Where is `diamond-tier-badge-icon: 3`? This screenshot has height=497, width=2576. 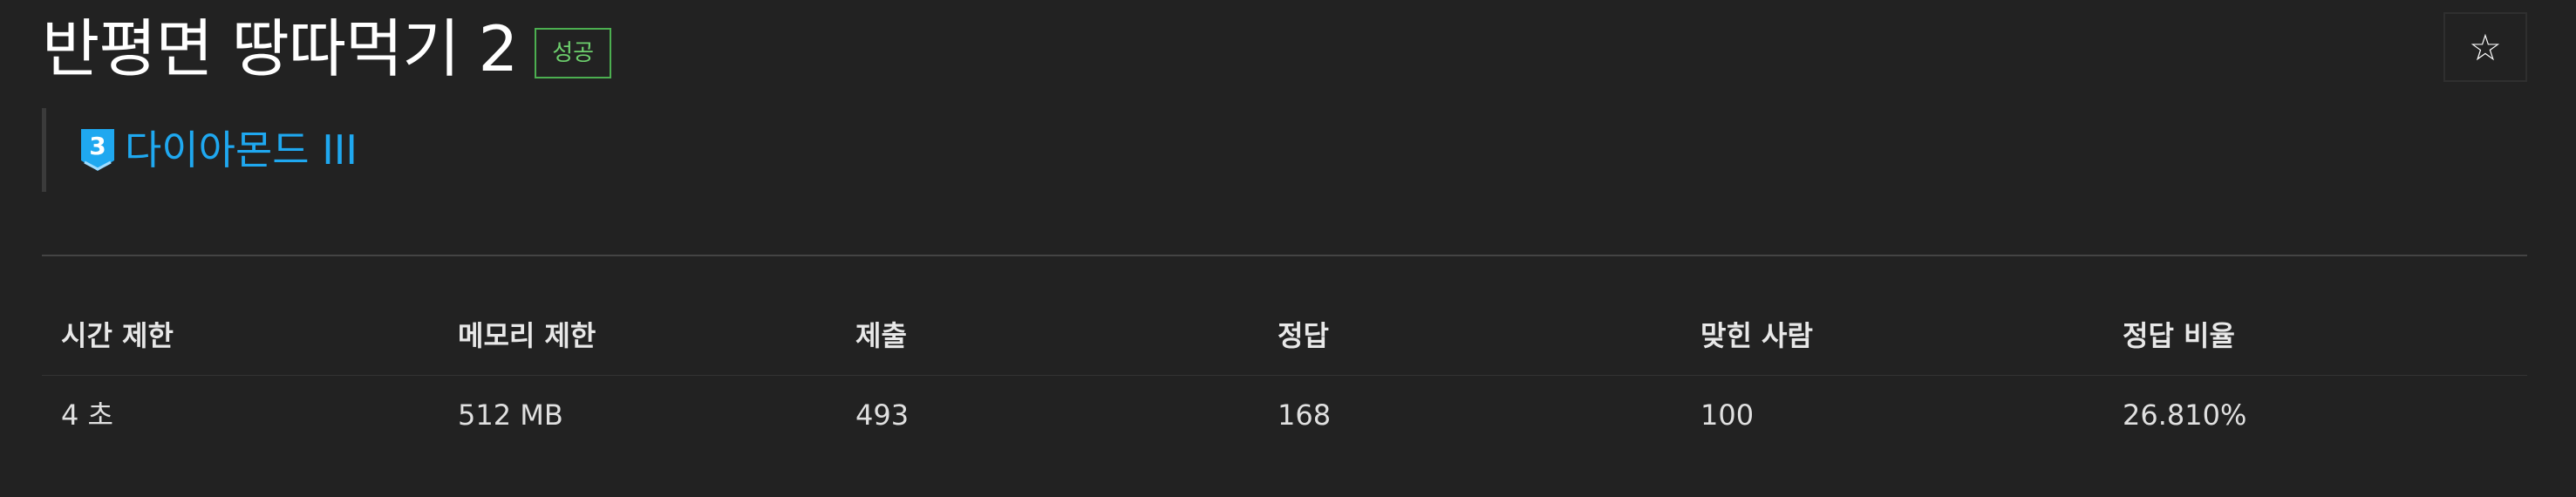
diamond-tier-badge-icon: 3 is located at coordinates (98, 150).